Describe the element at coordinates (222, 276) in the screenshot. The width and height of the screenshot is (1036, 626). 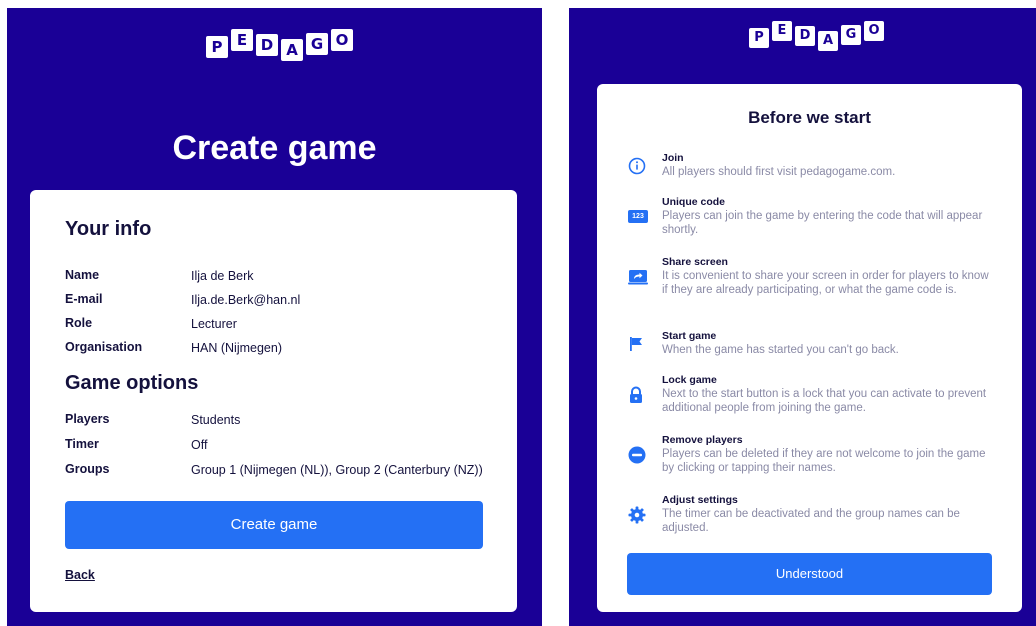
I see `info-value: Ilja de Berk` at that location.